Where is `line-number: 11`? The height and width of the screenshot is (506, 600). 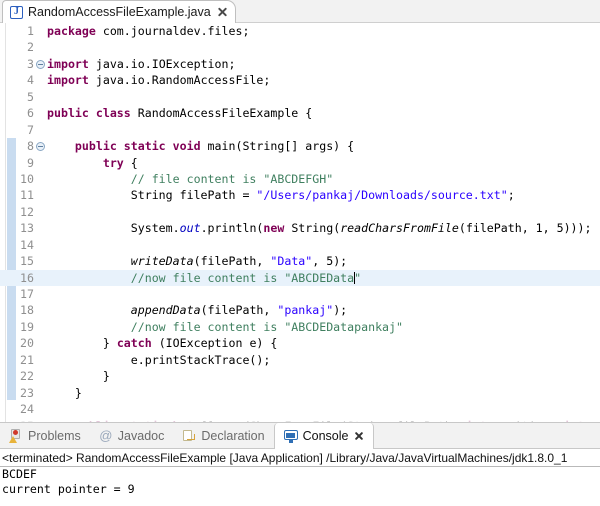 line-number: 11 is located at coordinates (27, 195).